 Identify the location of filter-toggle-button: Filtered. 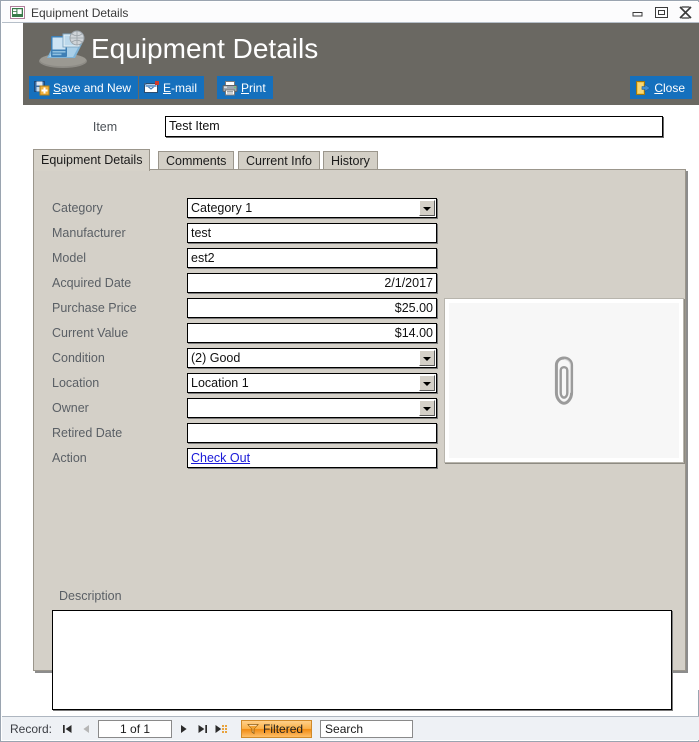
(277, 728).